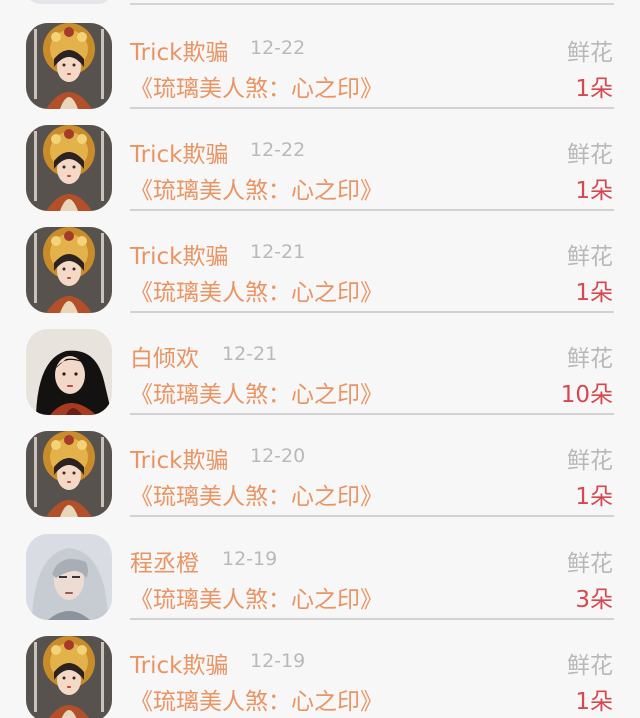 This screenshot has height=718, width=640. Describe the element at coordinates (164, 561) in the screenshot. I see `sender-name: 程丞橙` at that location.